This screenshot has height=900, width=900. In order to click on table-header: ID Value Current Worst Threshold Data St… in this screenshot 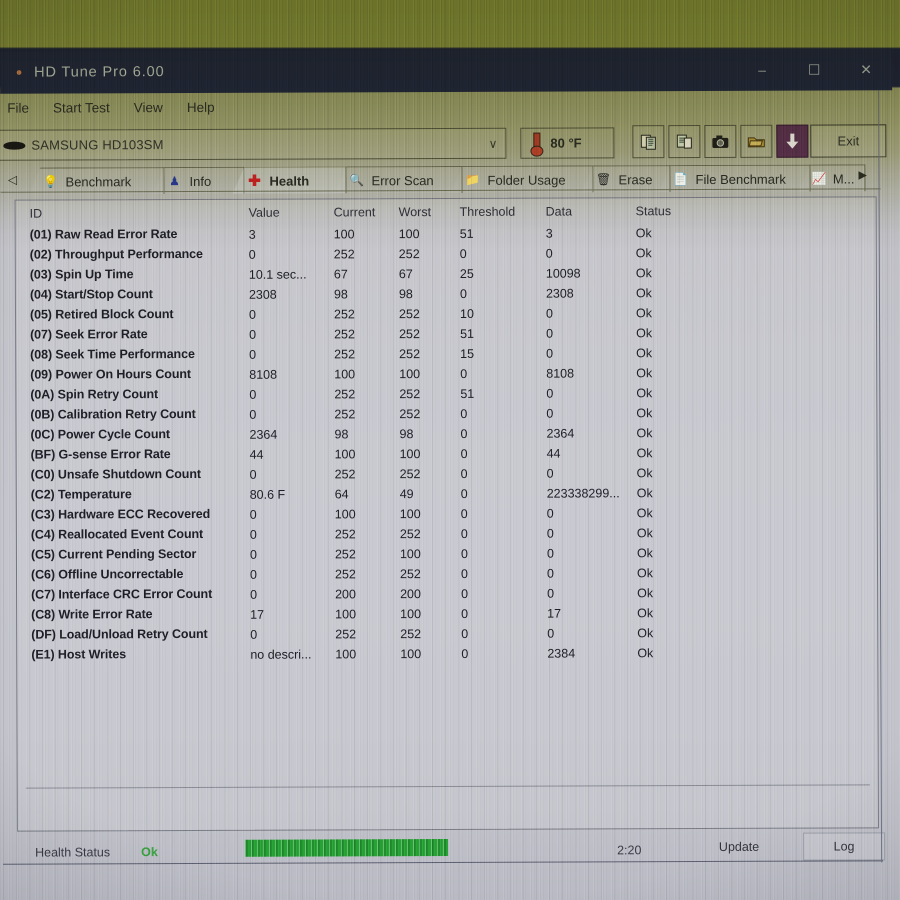, I will do `click(446, 211)`.